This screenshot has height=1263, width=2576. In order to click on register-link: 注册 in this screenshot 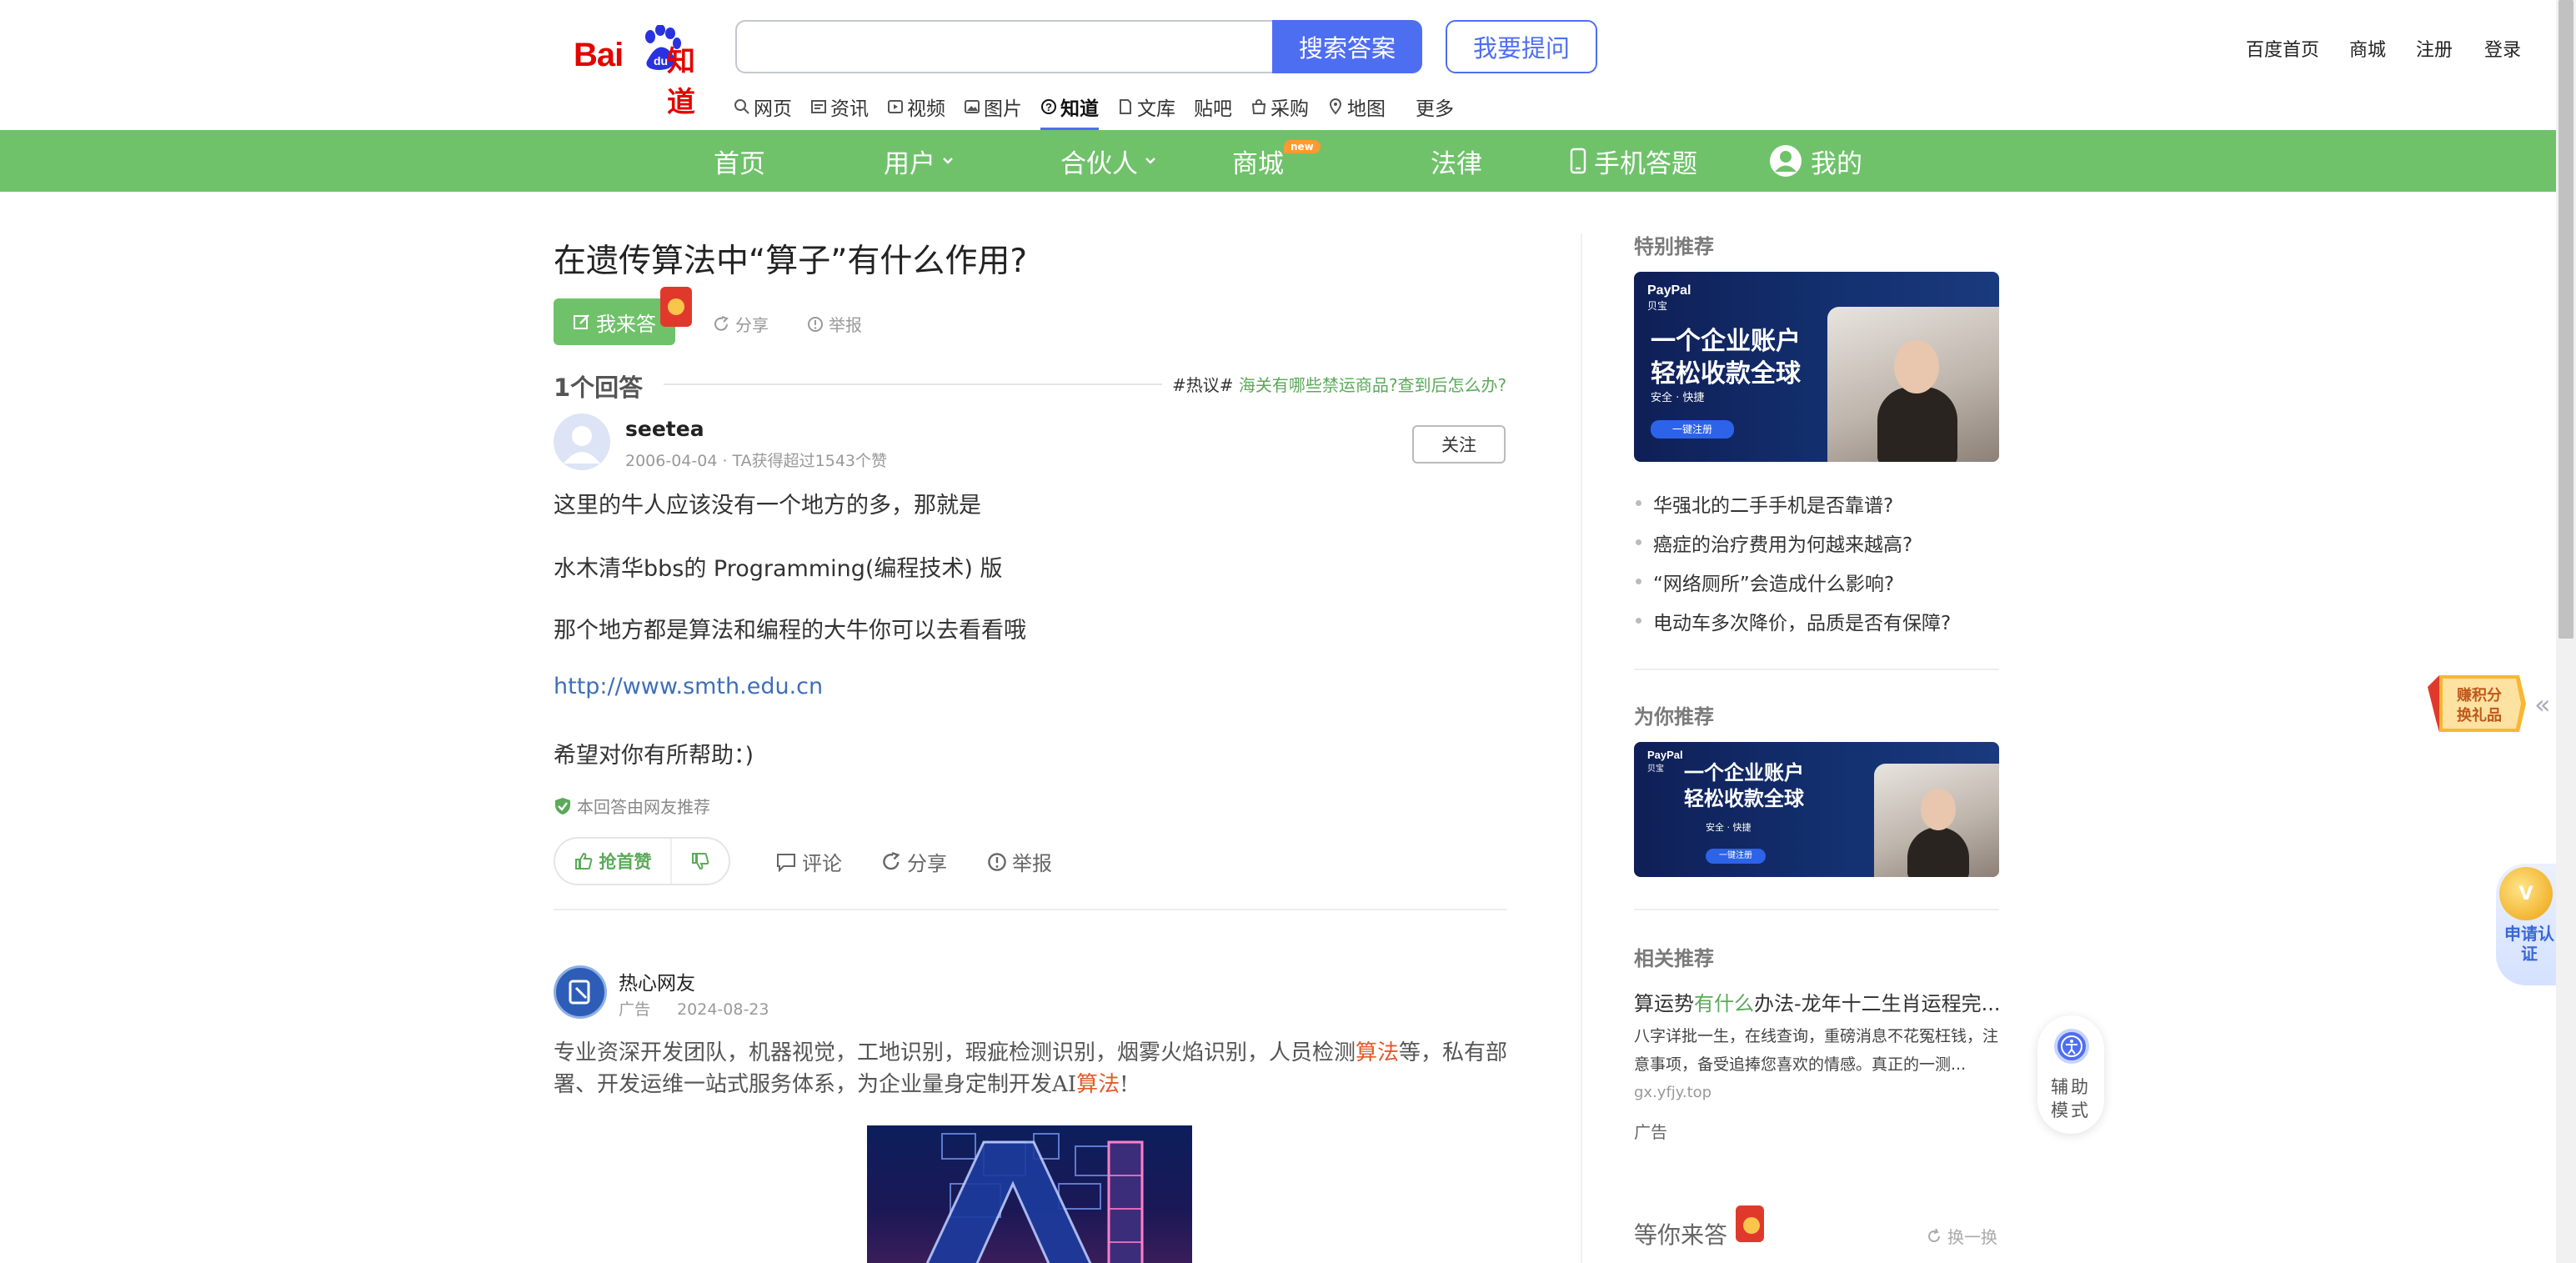, I will do `click(2434, 48)`.